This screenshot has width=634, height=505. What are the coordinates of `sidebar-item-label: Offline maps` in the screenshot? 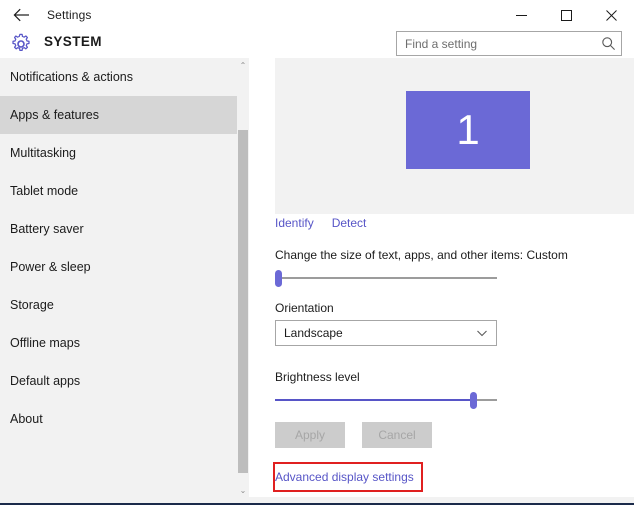 It's located at (45, 343).